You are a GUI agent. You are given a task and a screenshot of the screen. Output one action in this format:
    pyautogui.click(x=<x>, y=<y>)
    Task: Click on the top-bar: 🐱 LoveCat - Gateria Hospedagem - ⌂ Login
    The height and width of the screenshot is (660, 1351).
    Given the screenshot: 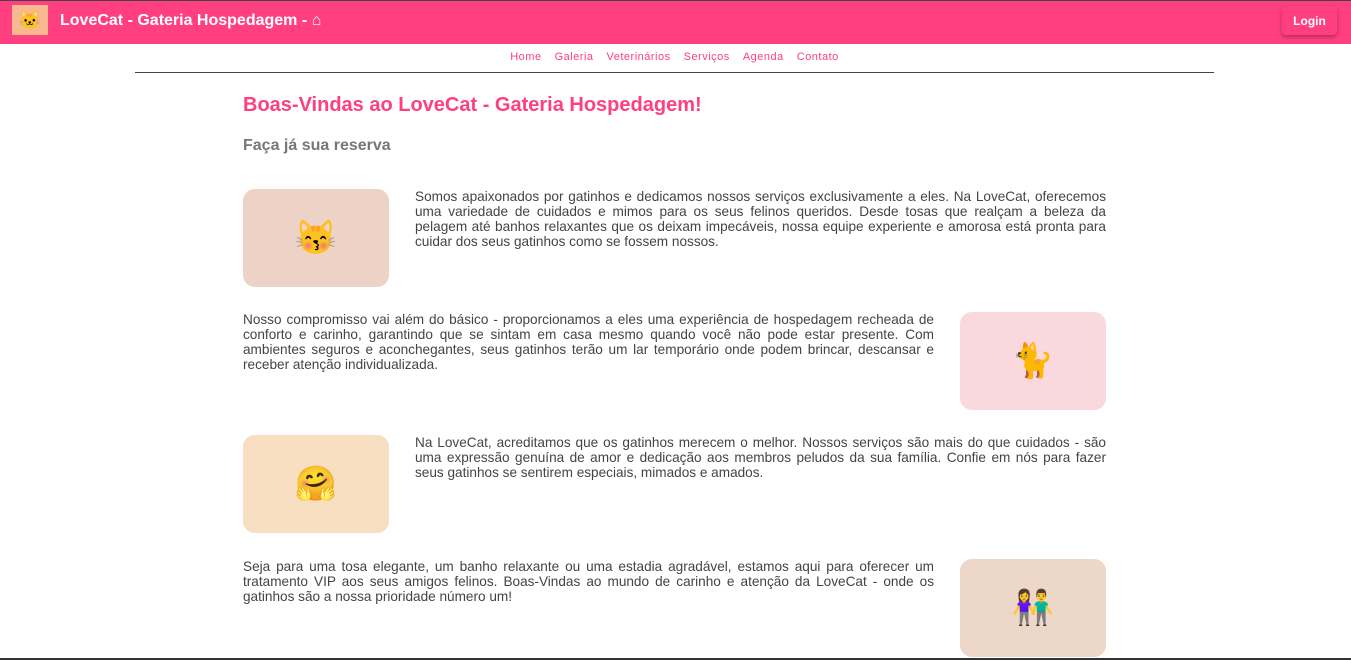 What is the action you would take?
    pyautogui.click(x=675, y=22)
    